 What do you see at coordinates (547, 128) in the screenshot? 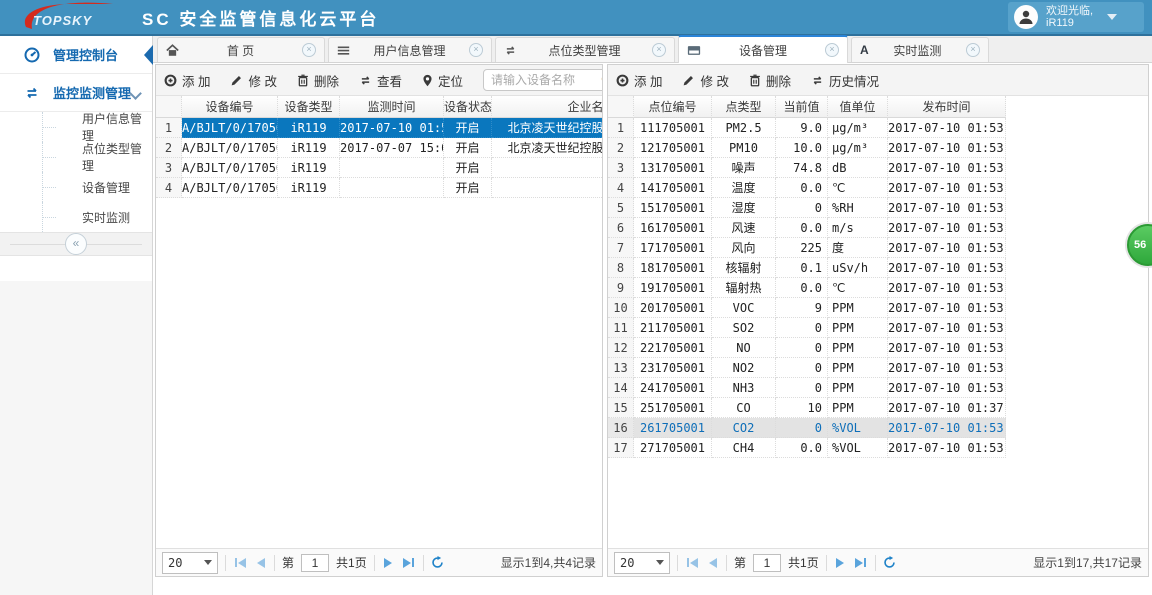
I see `cell: 北京凌天世纪控股股份有限公司` at bounding box center [547, 128].